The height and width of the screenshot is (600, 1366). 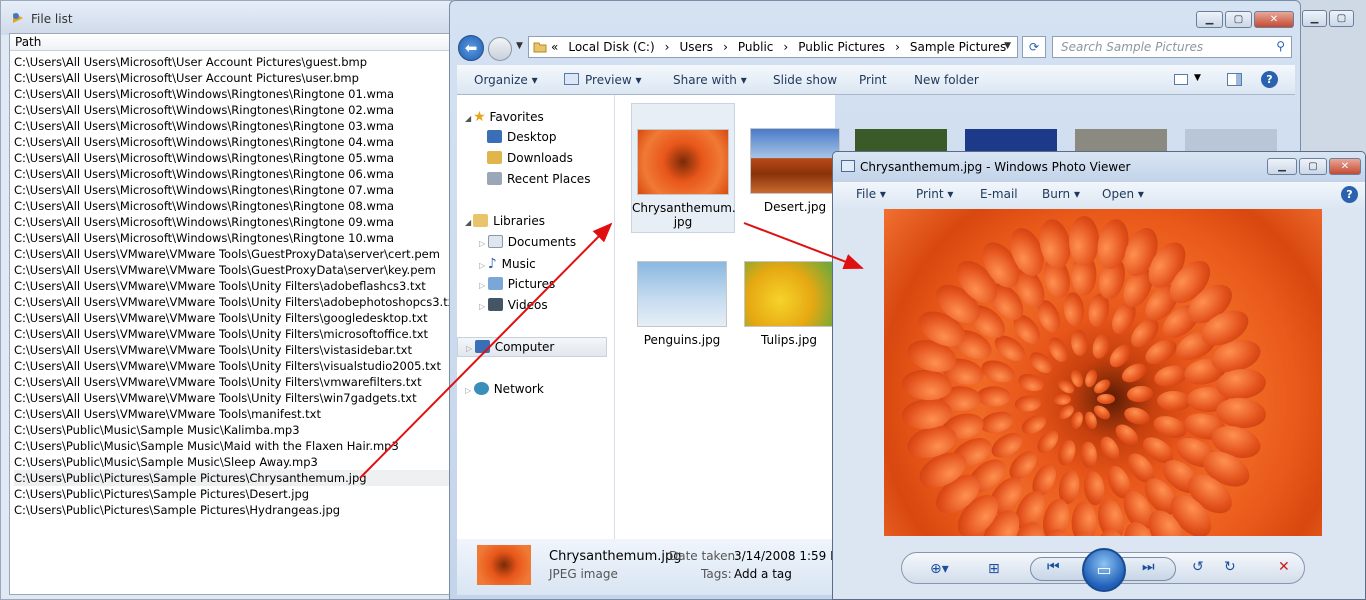 What do you see at coordinates (994, 569) in the screenshot?
I see `actual-size-icon: ⊞` at bounding box center [994, 569].